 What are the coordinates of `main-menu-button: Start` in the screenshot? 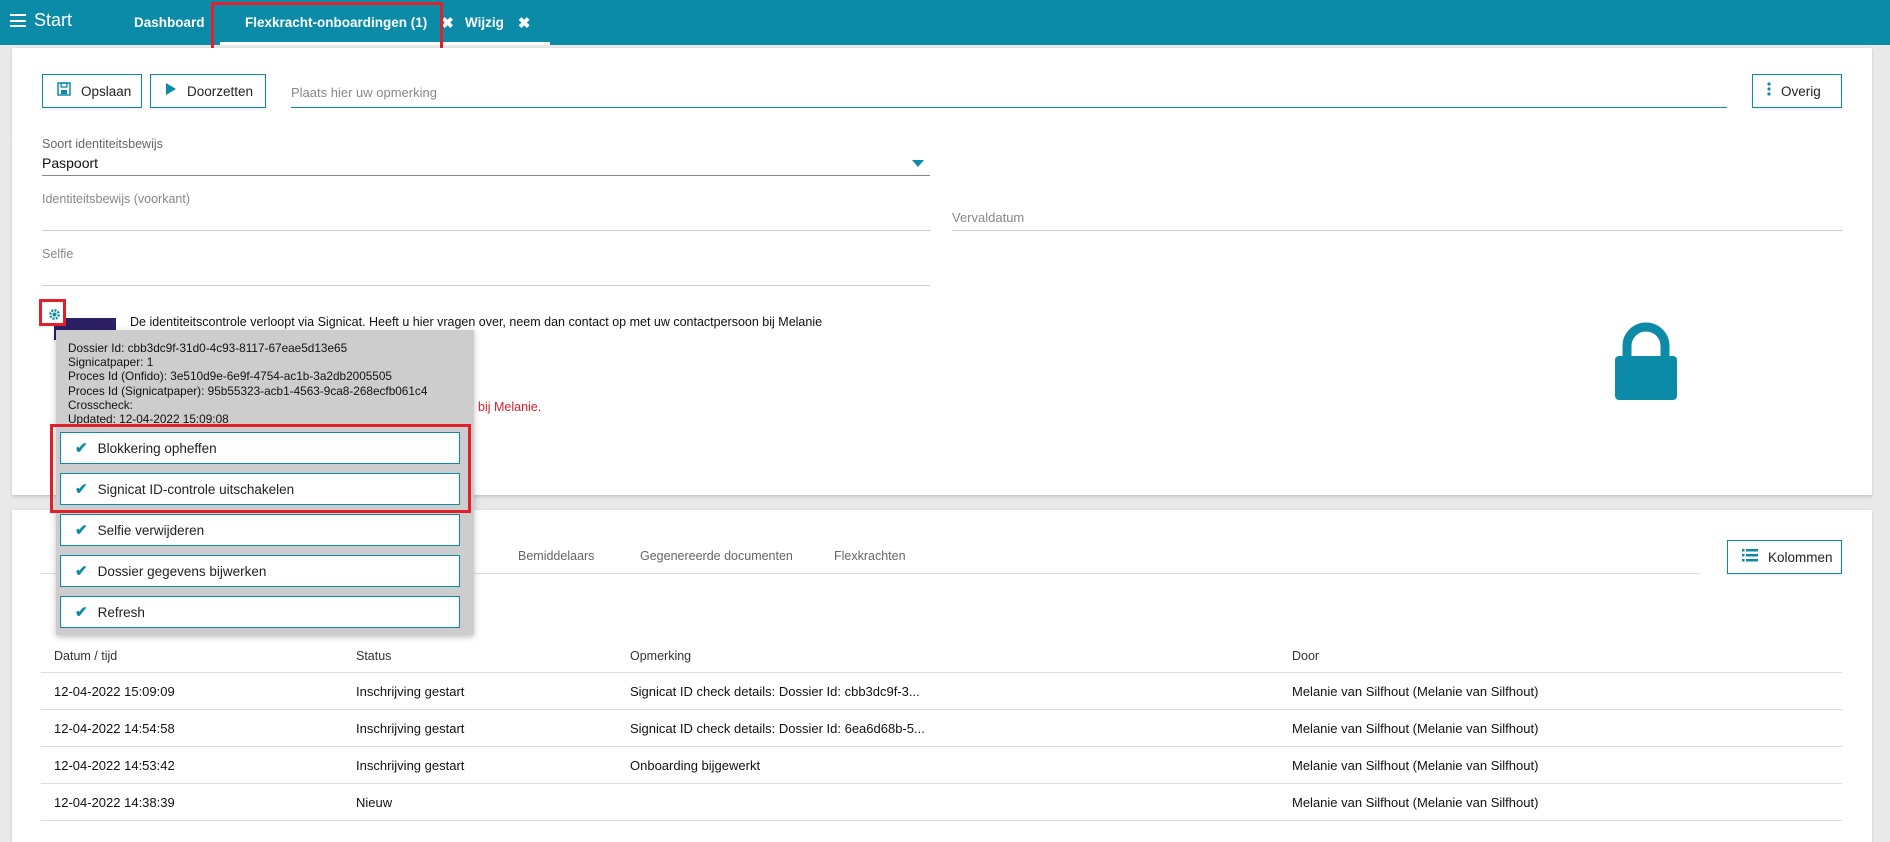 It's located at (41, 20).